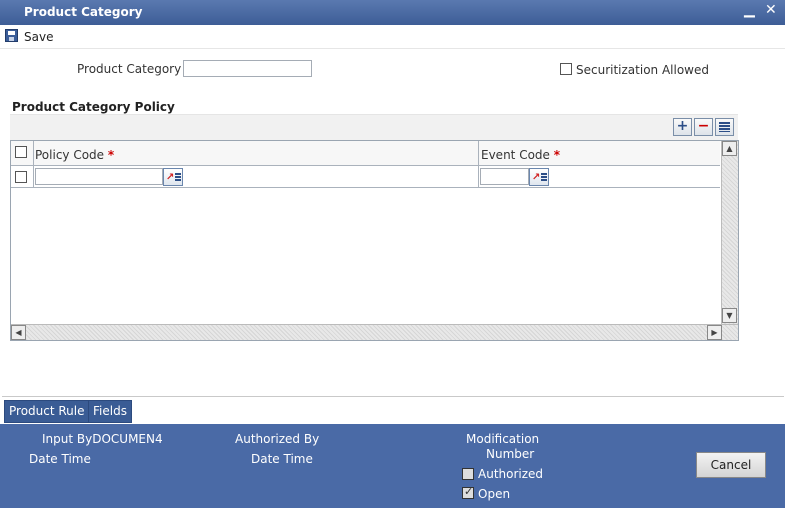 The height and width of the screenshot is (508, 785). I want to click on scroll-right-icon: ▶, so click(714, 332).